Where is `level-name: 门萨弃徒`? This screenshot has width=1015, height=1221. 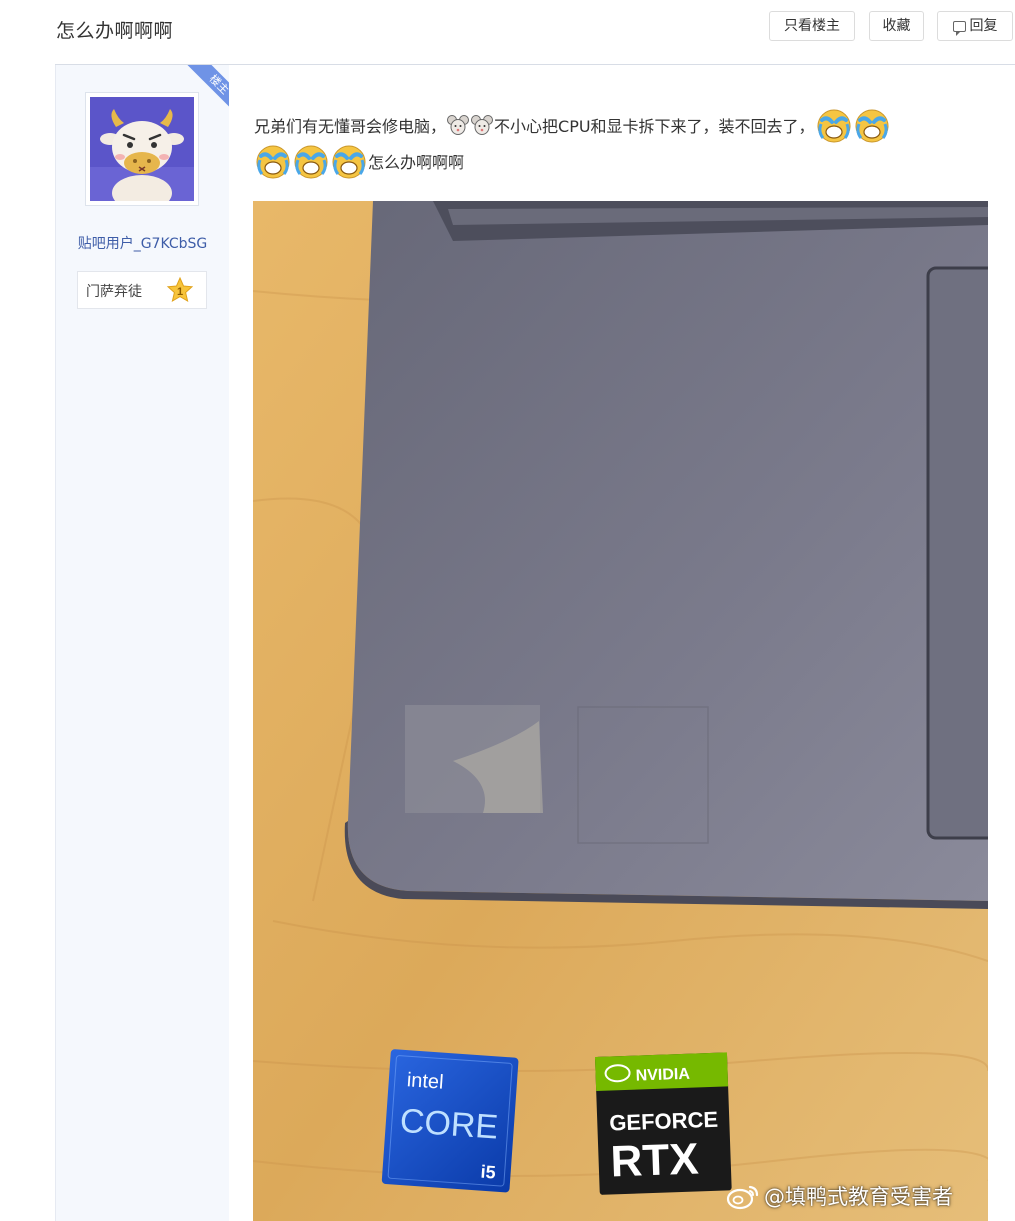
level-name: 门萨弃徒 is located at coordinates (114, 292).